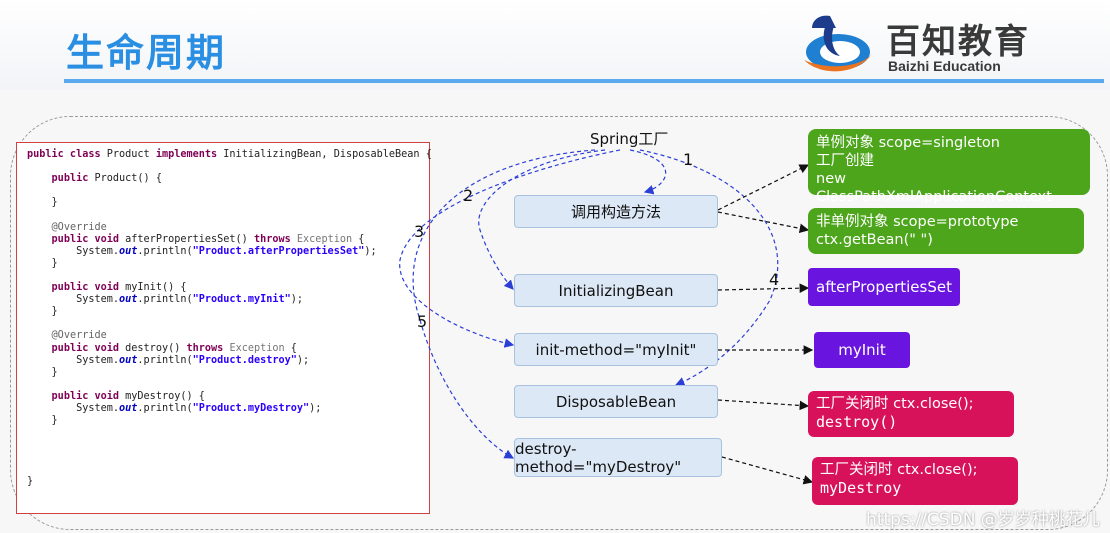 The width and height of the screenshot is (1110, 533). Describe the element at coordinates (915, 481) in the screenshot. I see `note-mydestroy: 工厂关闭时 ctx.close(); myDestroy` at that location.